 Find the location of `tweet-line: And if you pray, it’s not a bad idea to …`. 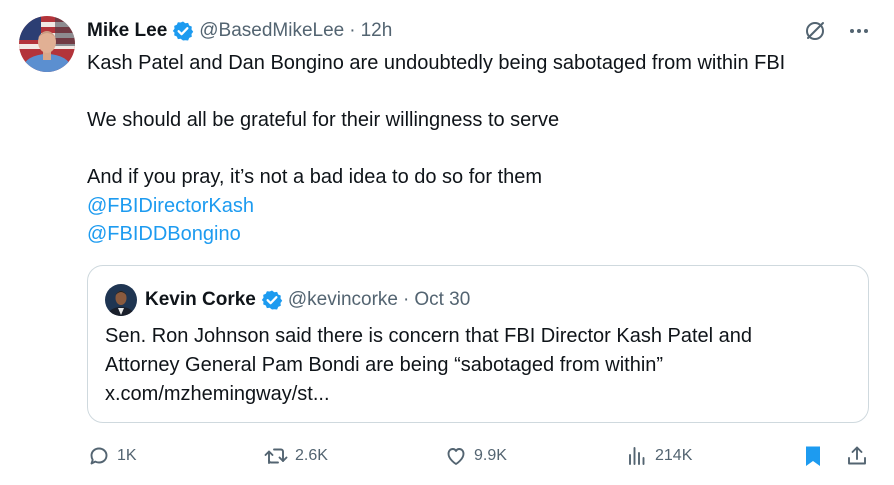

tweet-line: And if you pray, it’s not a bad idea to … is located at coordinates (315, 177).